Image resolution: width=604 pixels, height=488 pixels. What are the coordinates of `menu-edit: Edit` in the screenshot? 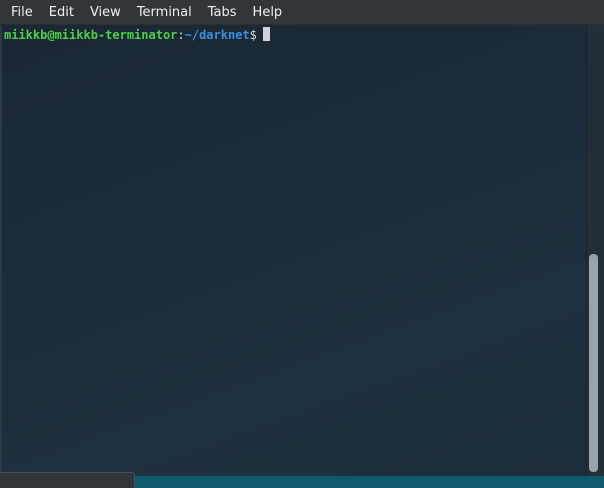 It's located at (61, 12).